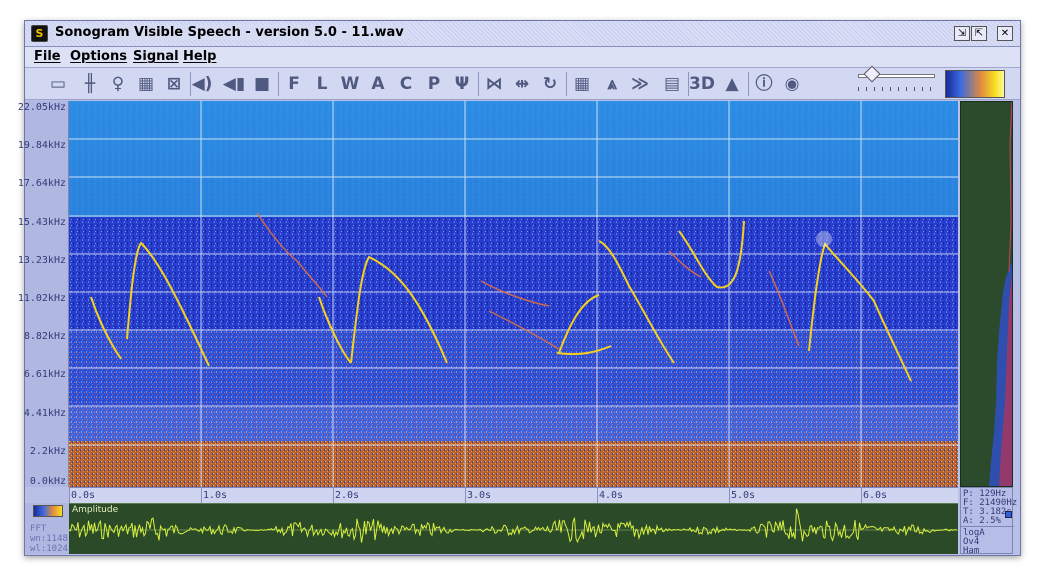  Describe the element at coordinates (987, 526) in the screenshot. I see `info-separator` at that location.